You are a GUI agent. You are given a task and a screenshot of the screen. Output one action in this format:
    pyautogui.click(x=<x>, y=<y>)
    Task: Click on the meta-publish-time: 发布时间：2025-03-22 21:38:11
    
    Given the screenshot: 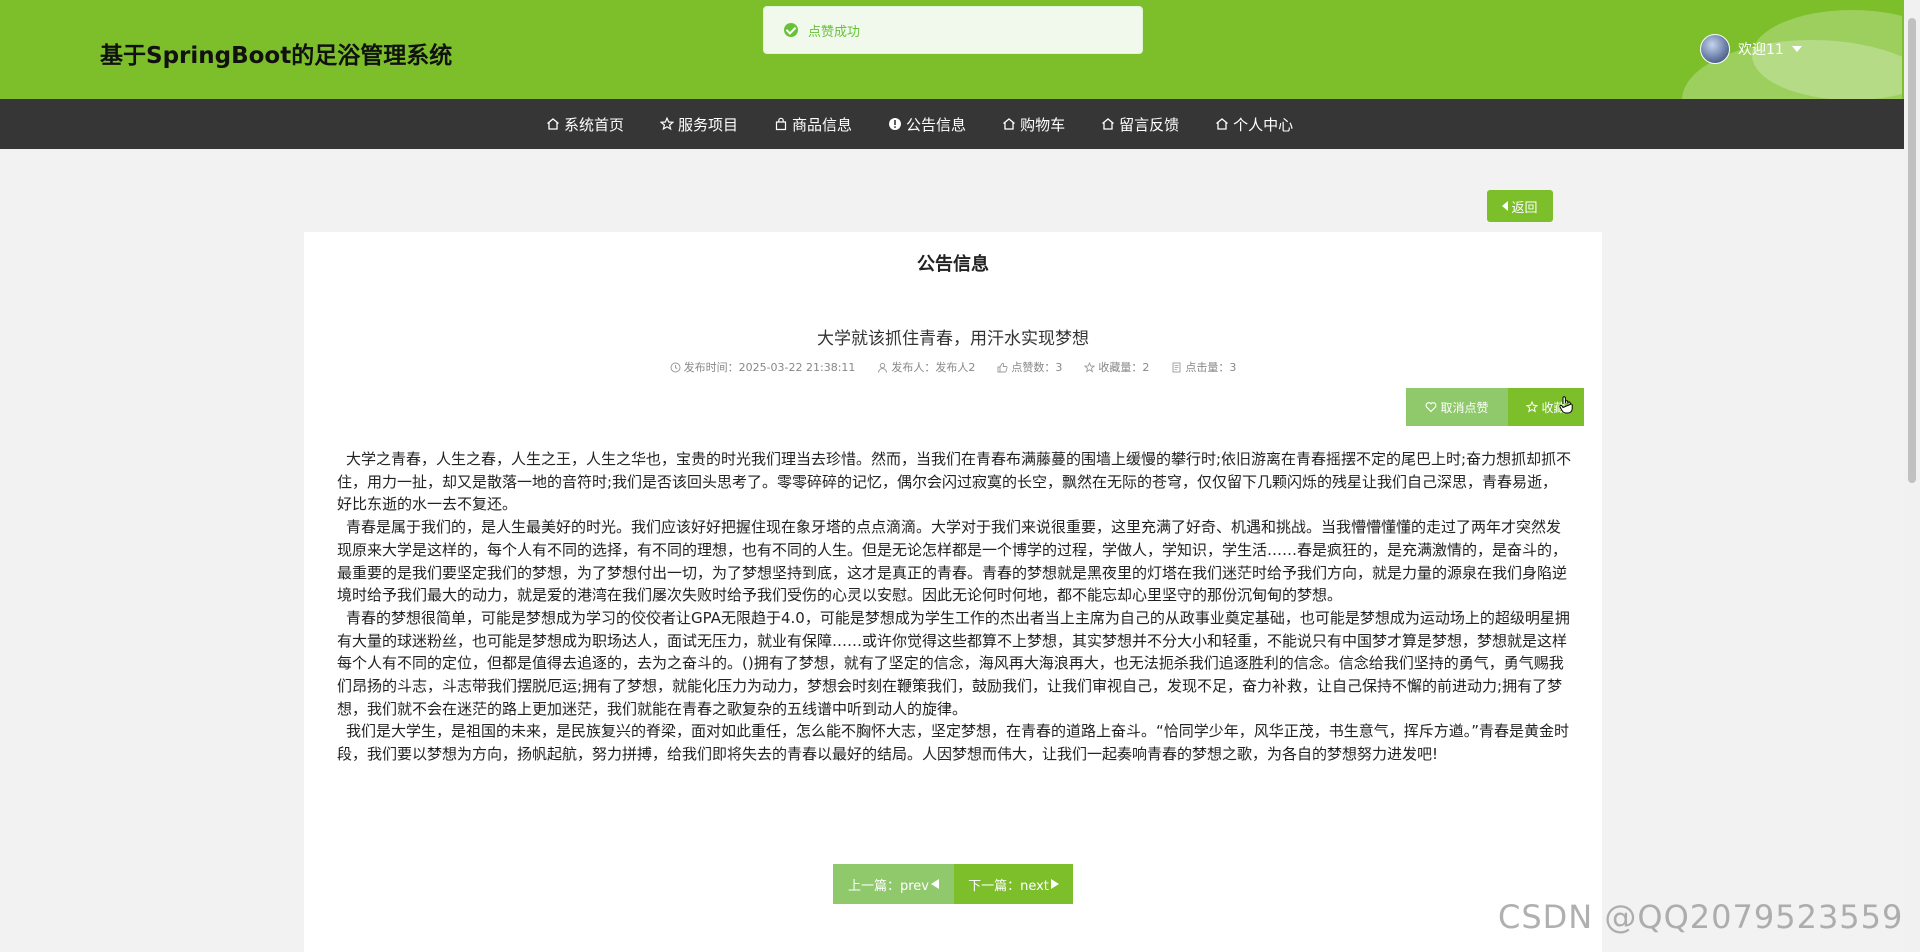 What is the action you would take?
    pyautogui.click(x=763, y=367)
    